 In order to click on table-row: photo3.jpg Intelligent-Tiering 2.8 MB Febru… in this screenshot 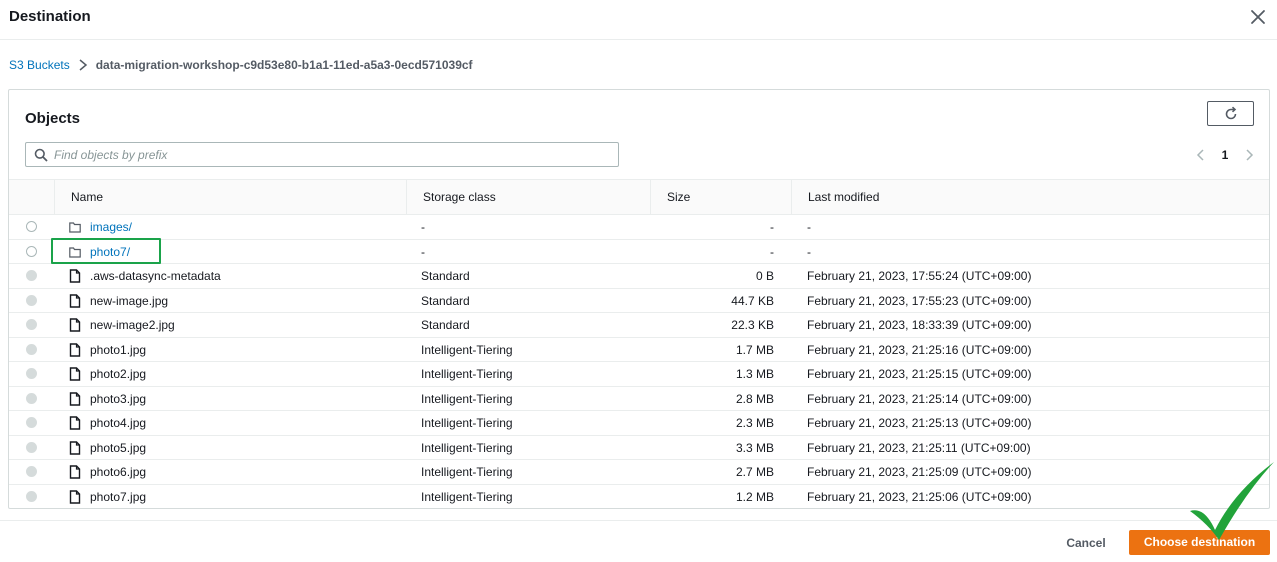, I will do `click(639, 399)`.